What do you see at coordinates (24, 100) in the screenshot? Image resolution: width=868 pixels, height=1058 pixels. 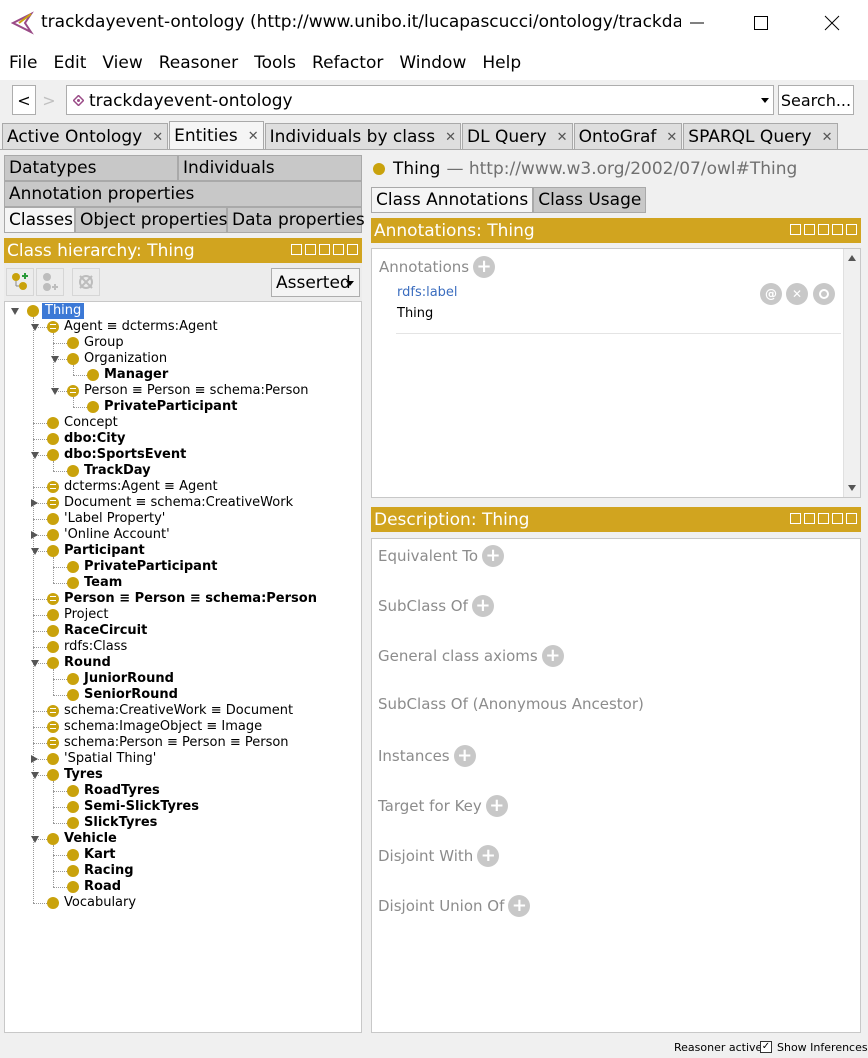 I see `back-button: <` at bounding box center [24, 100].